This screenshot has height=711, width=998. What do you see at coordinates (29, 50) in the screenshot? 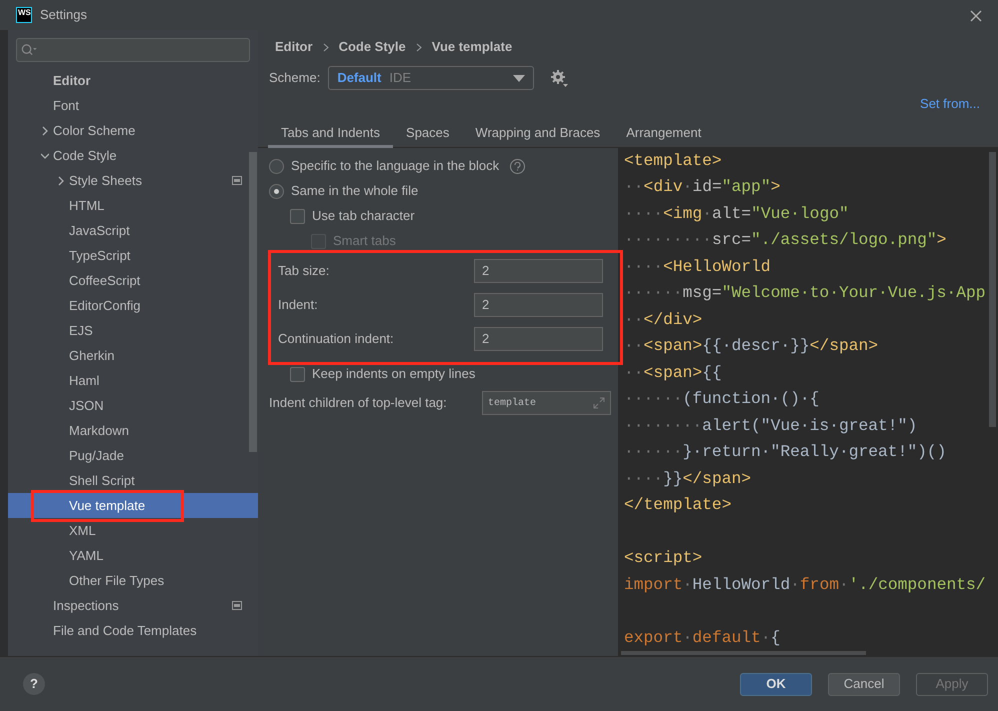
I see `search-icon` at bounding box center [29, 50].